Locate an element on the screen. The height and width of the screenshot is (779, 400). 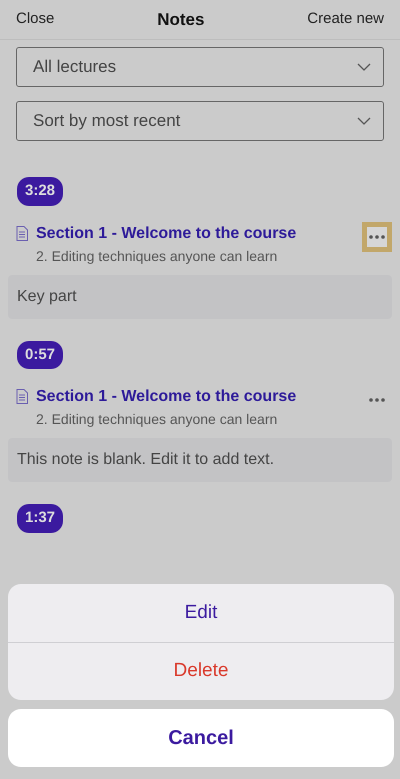
timestamp-badge: 1:37 is located at coordinates (40, 518).